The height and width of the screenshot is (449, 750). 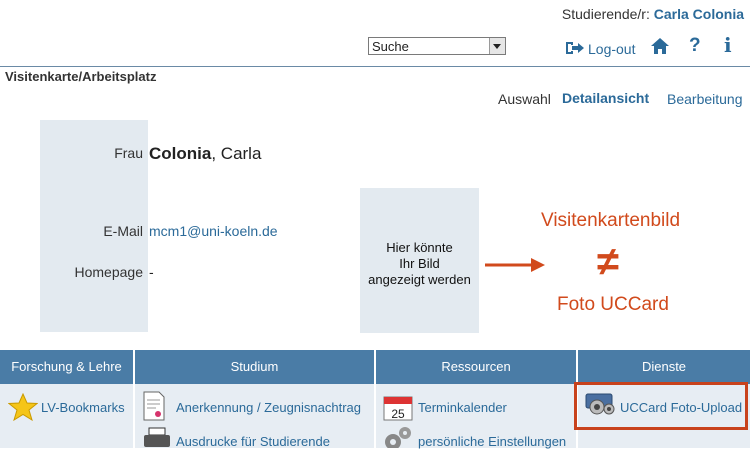 I want to click on photo-text-line3: angezeigt werden, so click(x=419, y=279).